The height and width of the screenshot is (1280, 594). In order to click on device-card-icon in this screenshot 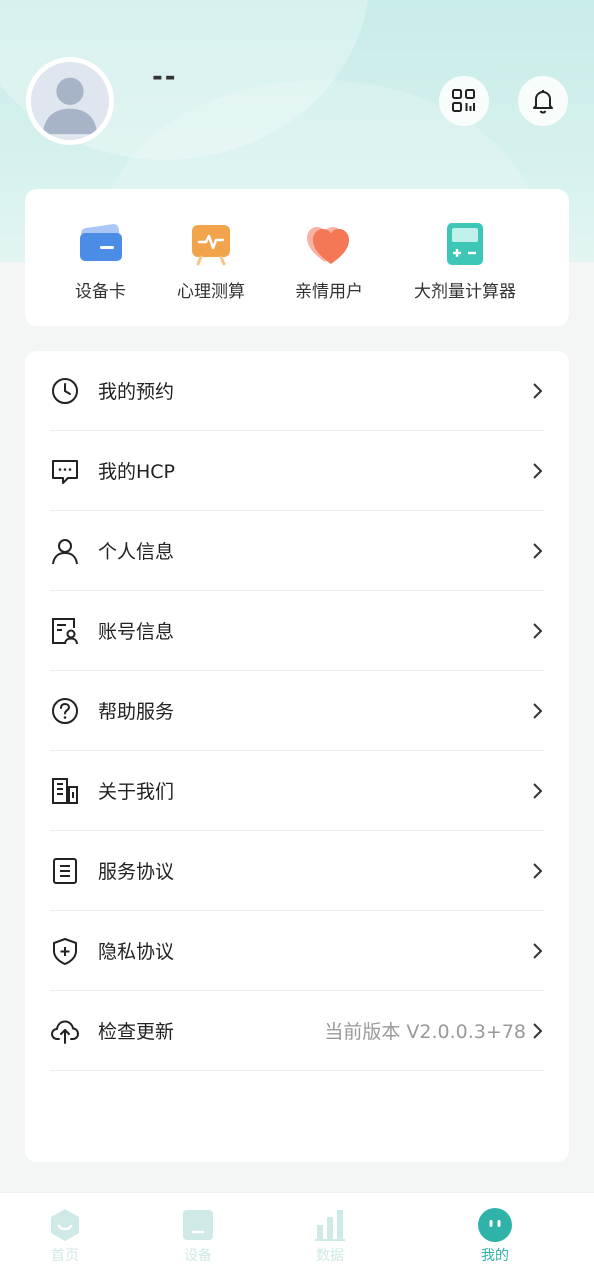, I will do `click(100, 242)`.